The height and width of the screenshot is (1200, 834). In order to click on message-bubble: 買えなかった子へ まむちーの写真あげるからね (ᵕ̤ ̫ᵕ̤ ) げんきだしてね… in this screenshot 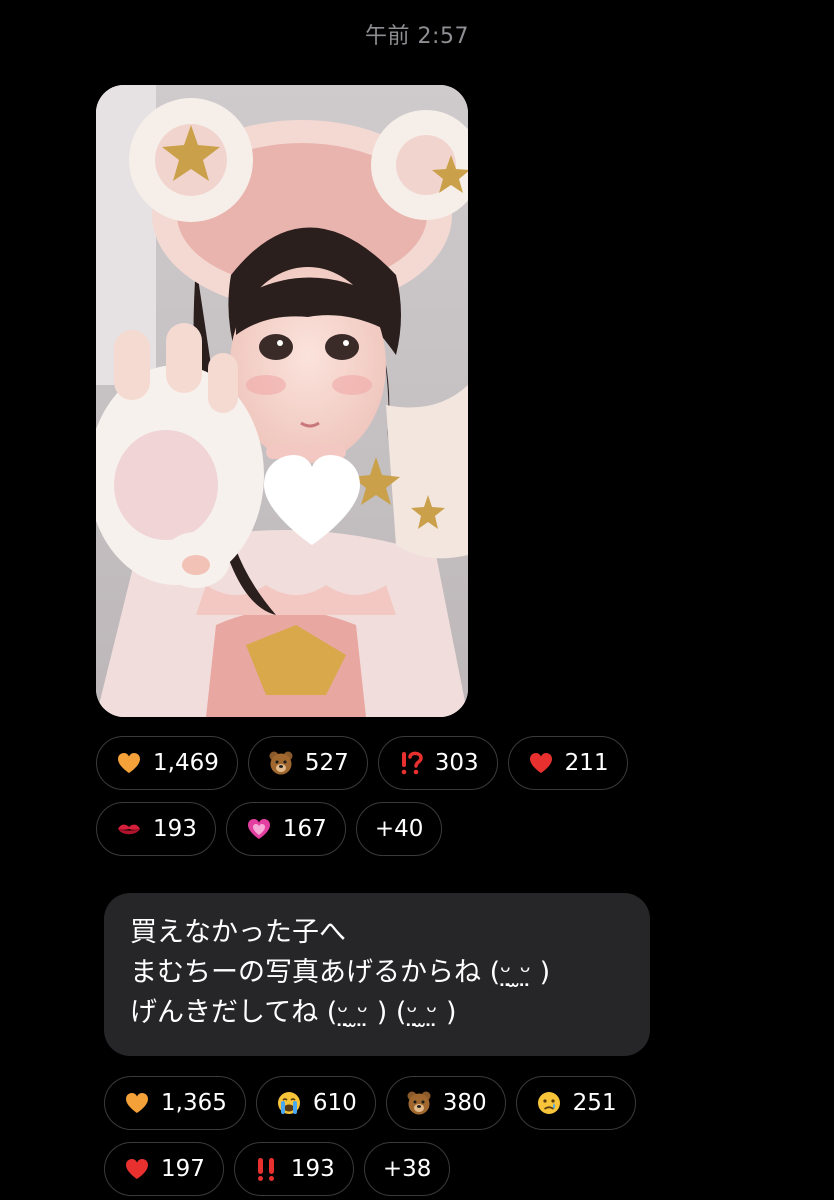, I will do `click(377, 974)`.